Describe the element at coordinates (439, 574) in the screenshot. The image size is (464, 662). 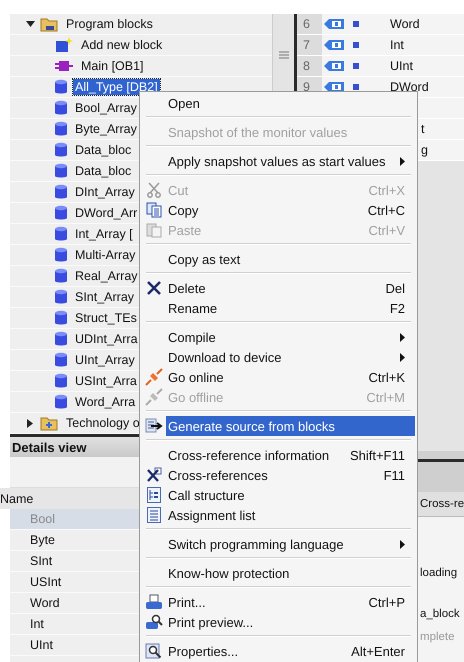
I see `message-text: loading` at that location.